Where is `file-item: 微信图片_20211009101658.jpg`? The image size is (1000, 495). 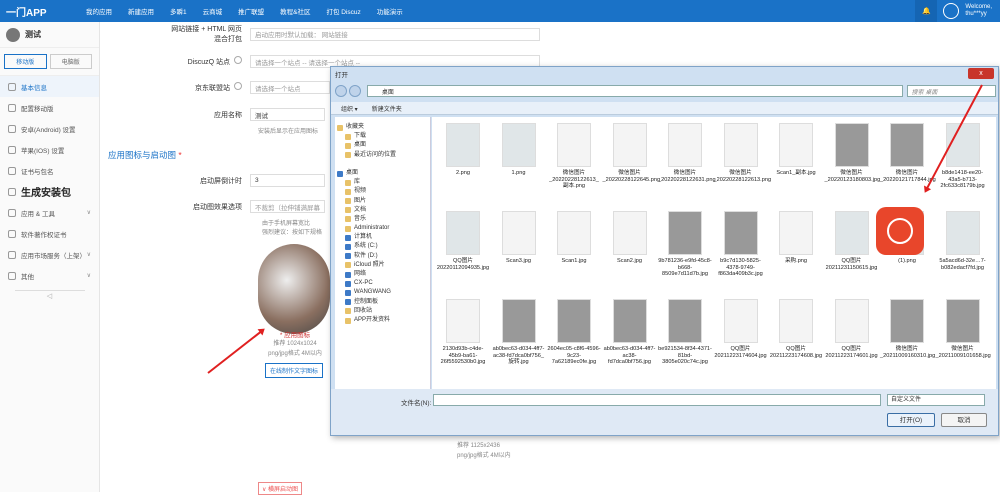 file-item: 微信图片_20211009101658.jpg is located at coordinates (963, 329).